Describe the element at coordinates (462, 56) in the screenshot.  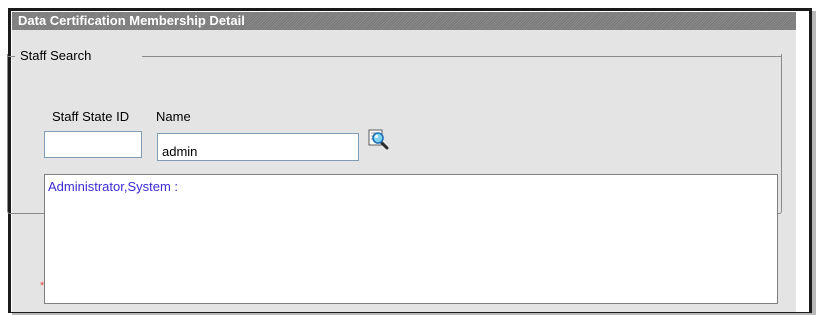
I see `fieldset-border-top-right` at that location.